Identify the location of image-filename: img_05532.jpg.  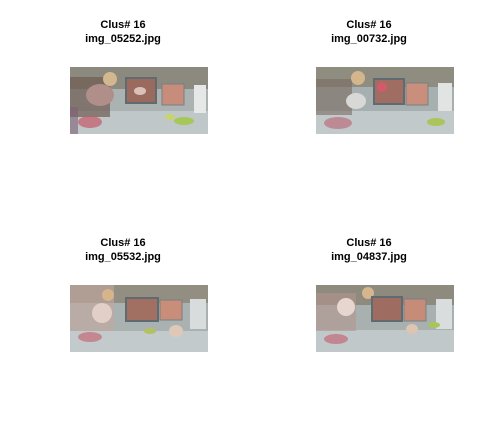
(123, 257).